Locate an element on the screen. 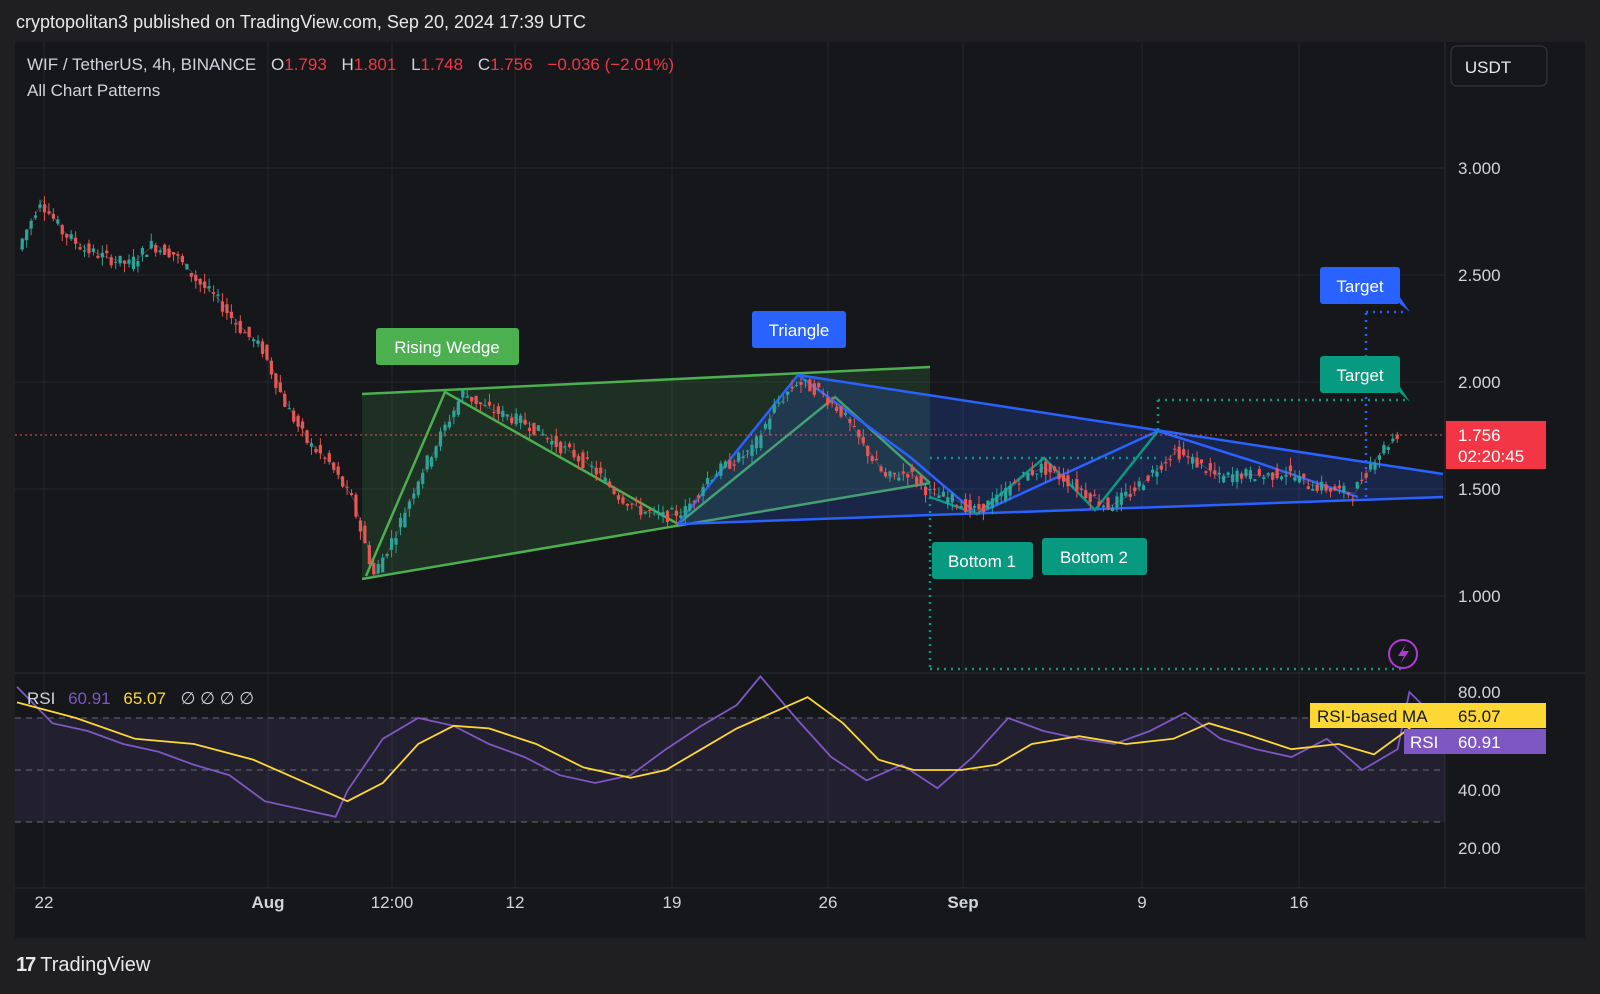 This screenshot has width=1600, height=994. rsi-legend-value: 60.91 is located at coordinates (89, 698).